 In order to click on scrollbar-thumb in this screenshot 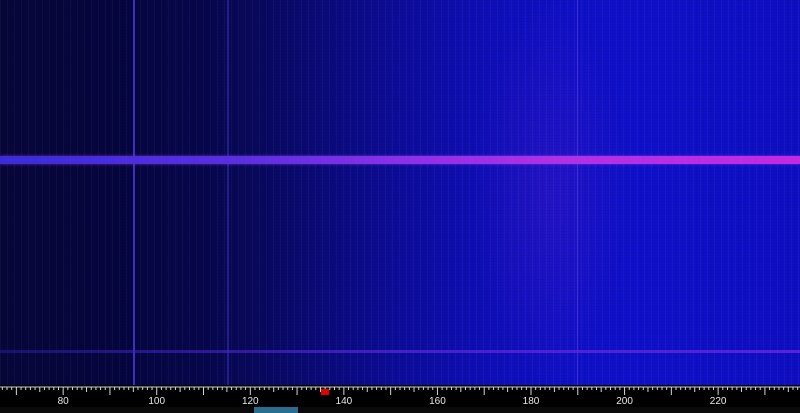, I will do `click(276, 410)`.